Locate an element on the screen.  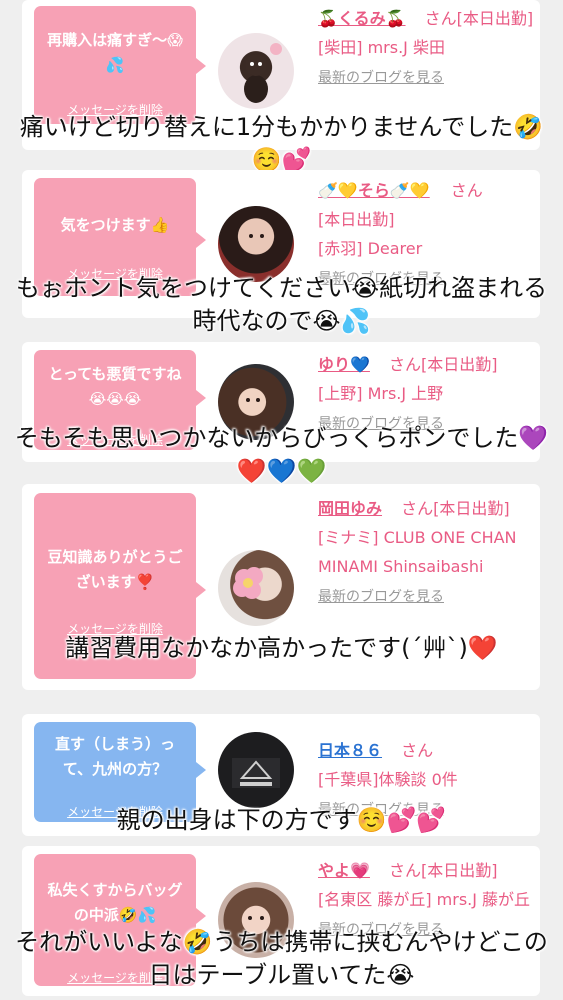
message-text: とっても悪質ですね😭😭😭 is located at coordinates (115, 386).